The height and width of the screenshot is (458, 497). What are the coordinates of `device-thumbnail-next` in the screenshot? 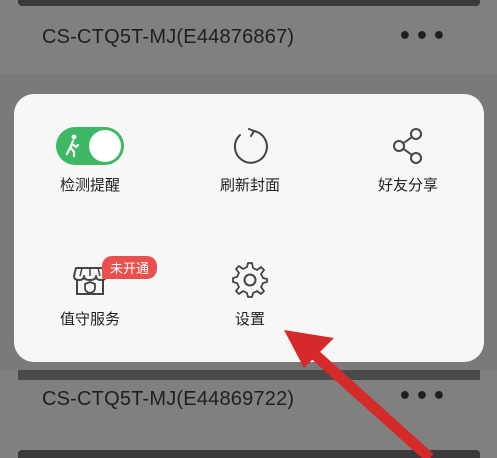 It's located at (249, 454).